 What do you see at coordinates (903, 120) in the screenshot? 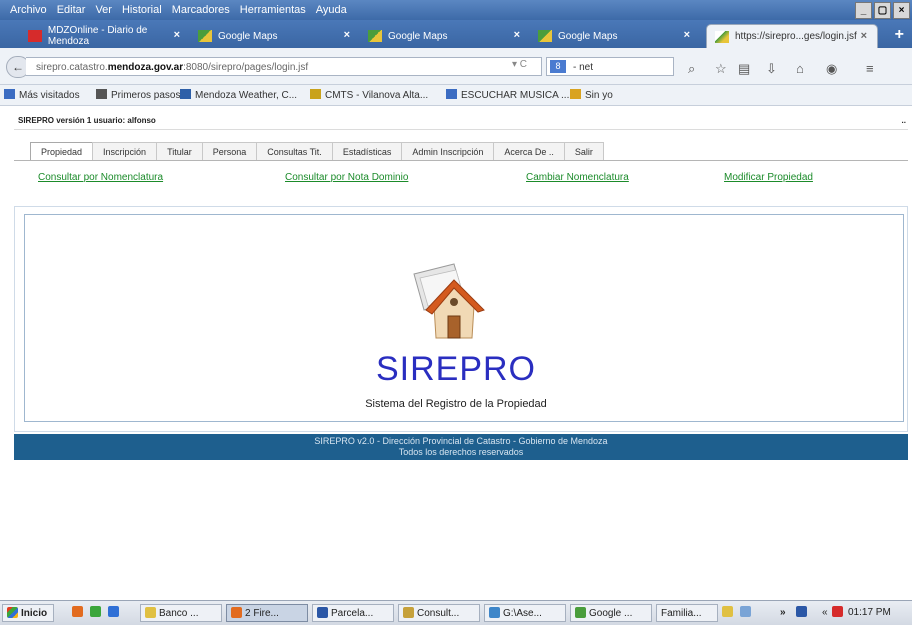
I see `header-dots: ..` at bounding box center [903, 120].